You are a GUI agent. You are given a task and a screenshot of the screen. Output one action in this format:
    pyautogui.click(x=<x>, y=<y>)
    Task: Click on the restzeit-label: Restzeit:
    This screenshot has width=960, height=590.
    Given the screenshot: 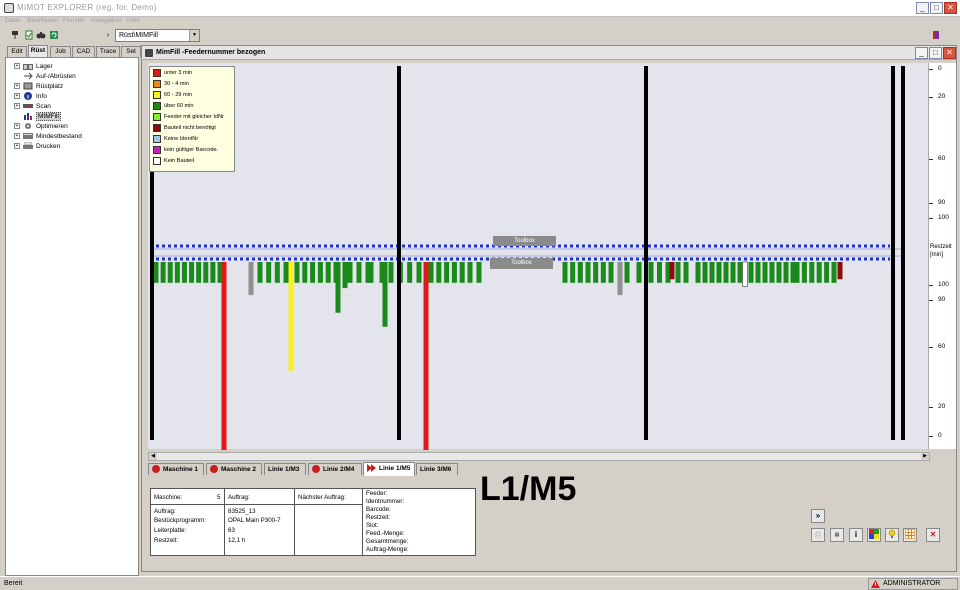 What is the action you would take?
    pyautogui.click(x=166, y=540)
    